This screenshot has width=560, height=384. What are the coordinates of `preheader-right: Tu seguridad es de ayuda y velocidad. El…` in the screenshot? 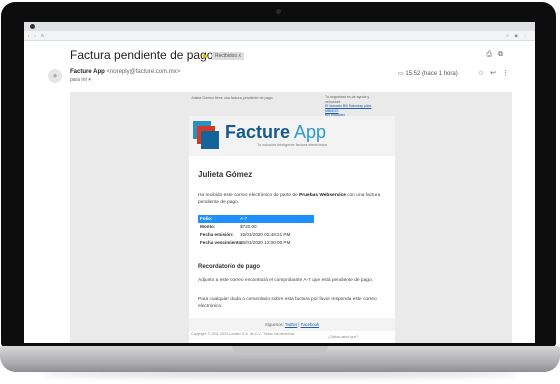 It's located at (355, 106).